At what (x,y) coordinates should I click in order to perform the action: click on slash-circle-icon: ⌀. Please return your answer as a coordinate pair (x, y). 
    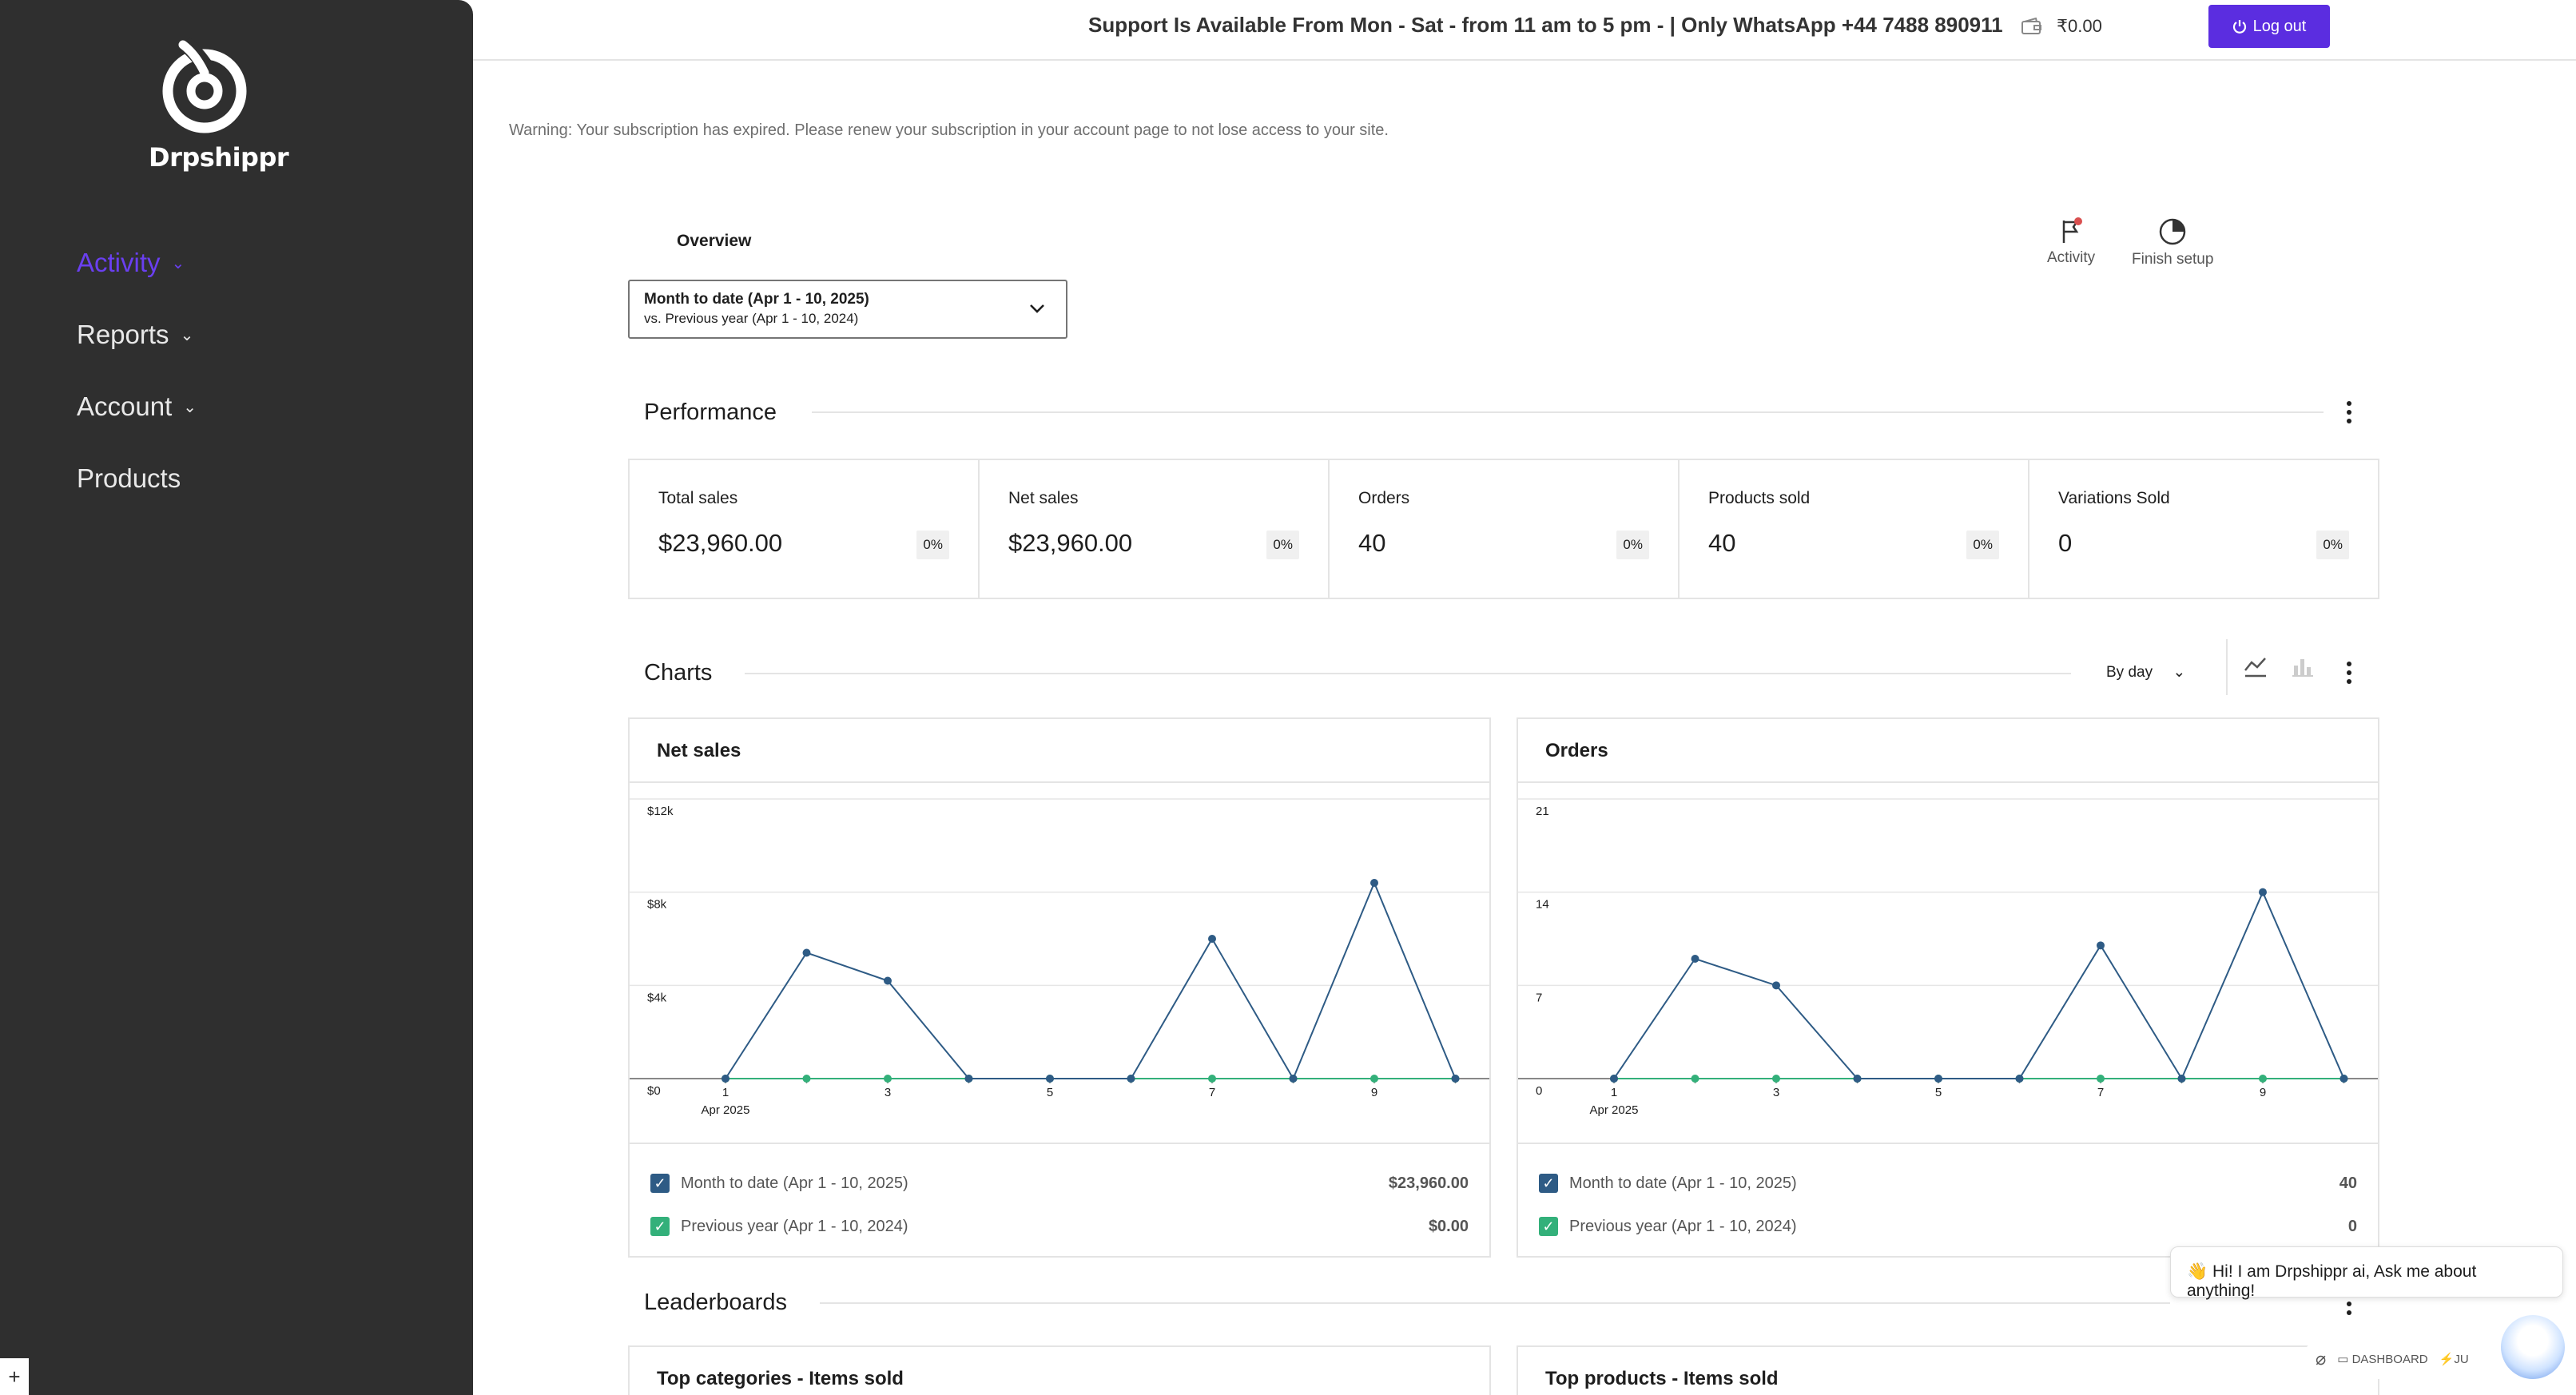
    Looking at the image, I should click on (2321, 1359).